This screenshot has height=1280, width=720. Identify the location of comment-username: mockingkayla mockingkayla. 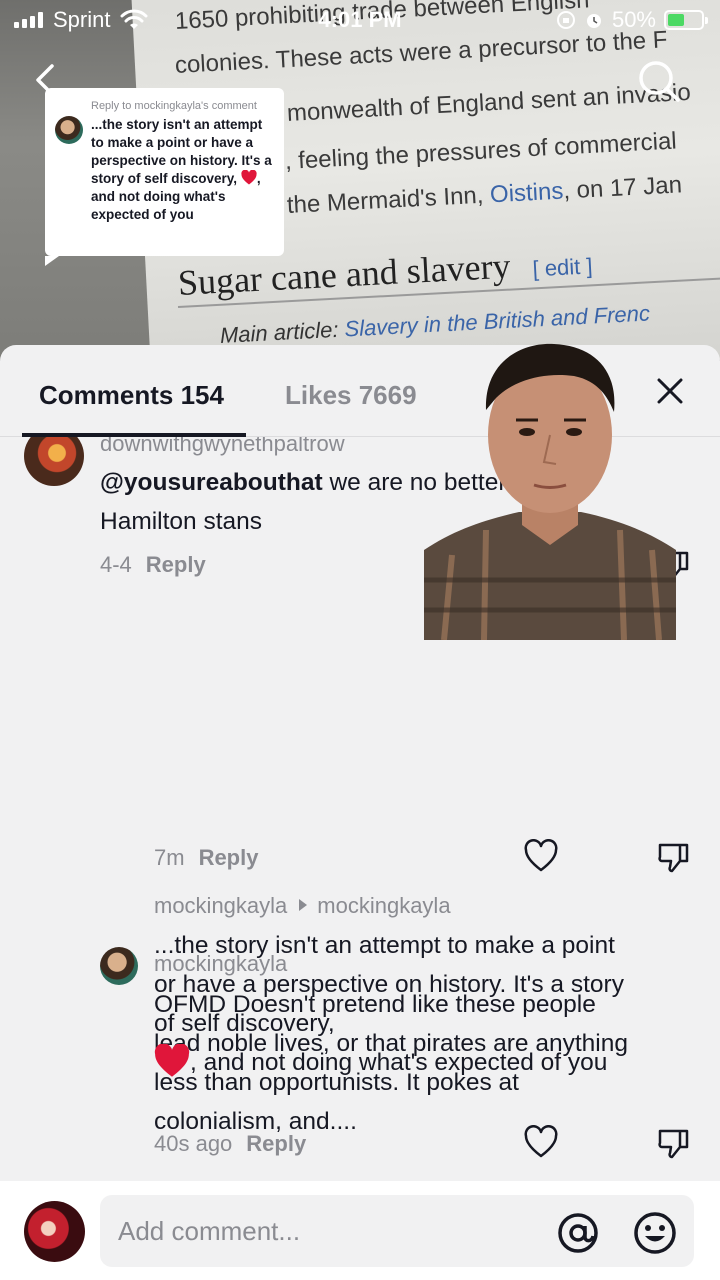
(302, 906).